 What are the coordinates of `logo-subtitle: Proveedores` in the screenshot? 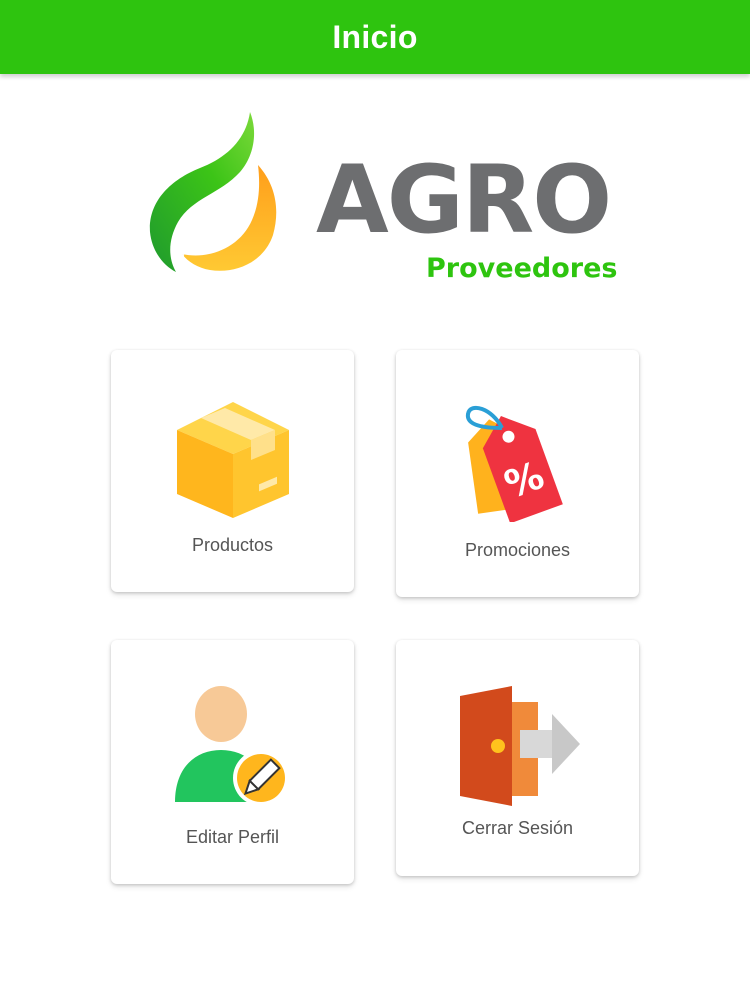 It's located at (522, 268).